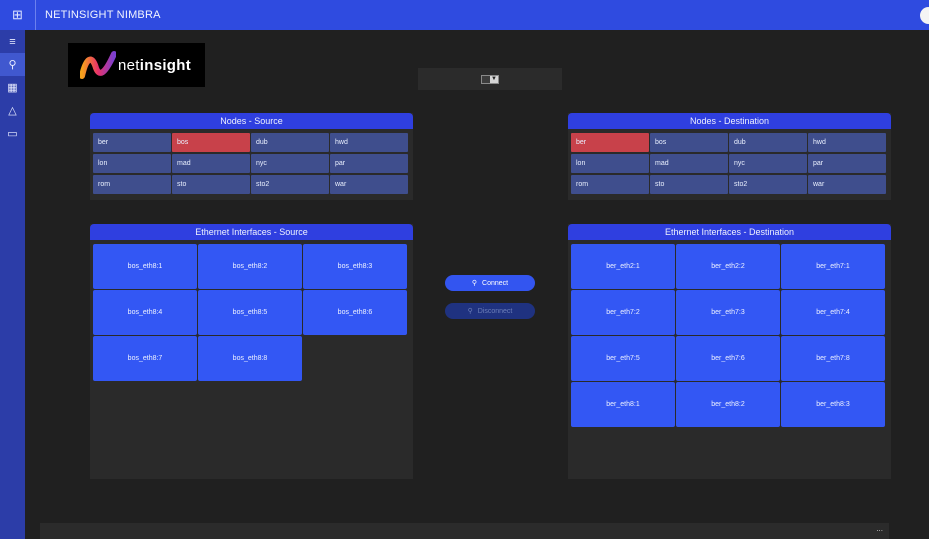 The width and height of the screenshot is (929, 539). Describe the element at coordinates (847, 142) in the screenshot. I see `dest-node-hwd: hwd` at that location.